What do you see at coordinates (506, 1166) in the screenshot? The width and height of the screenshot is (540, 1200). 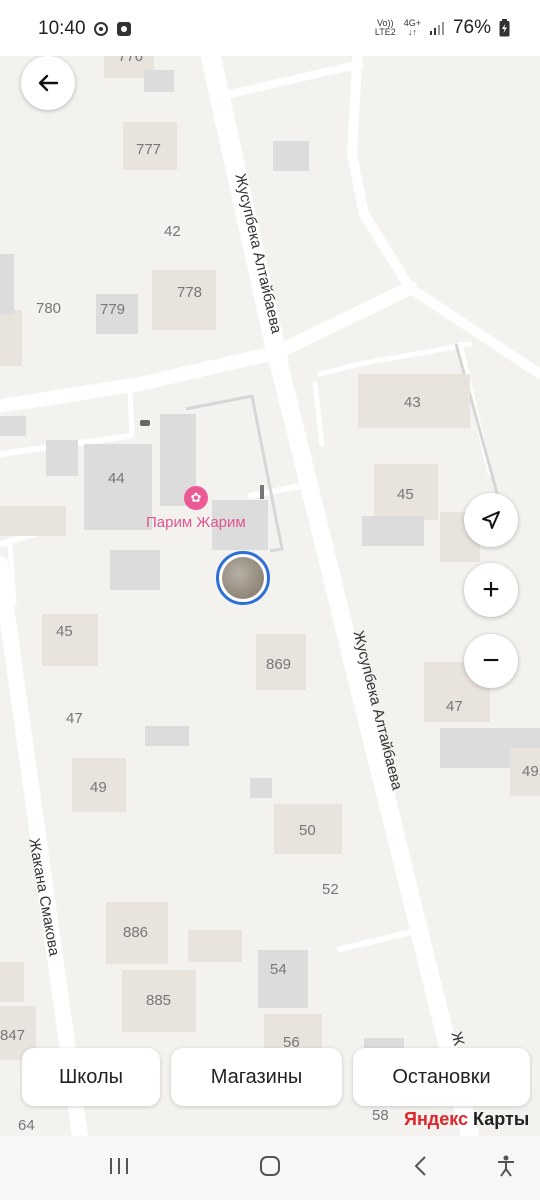 I see `accessibility-icon` at bounding box center [506, 1166].